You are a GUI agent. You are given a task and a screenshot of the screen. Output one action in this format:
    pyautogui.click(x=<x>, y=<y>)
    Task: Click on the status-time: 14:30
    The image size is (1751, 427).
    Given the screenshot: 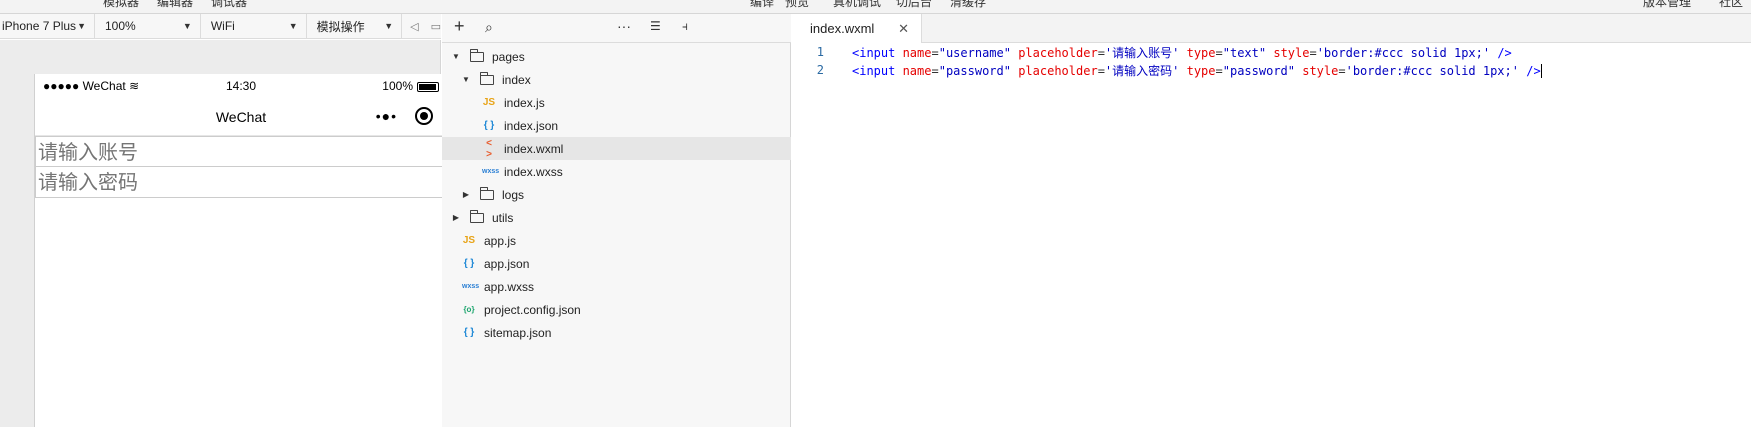 What is the action you would take?
    pyautogui.click(x=241, y=86)
    